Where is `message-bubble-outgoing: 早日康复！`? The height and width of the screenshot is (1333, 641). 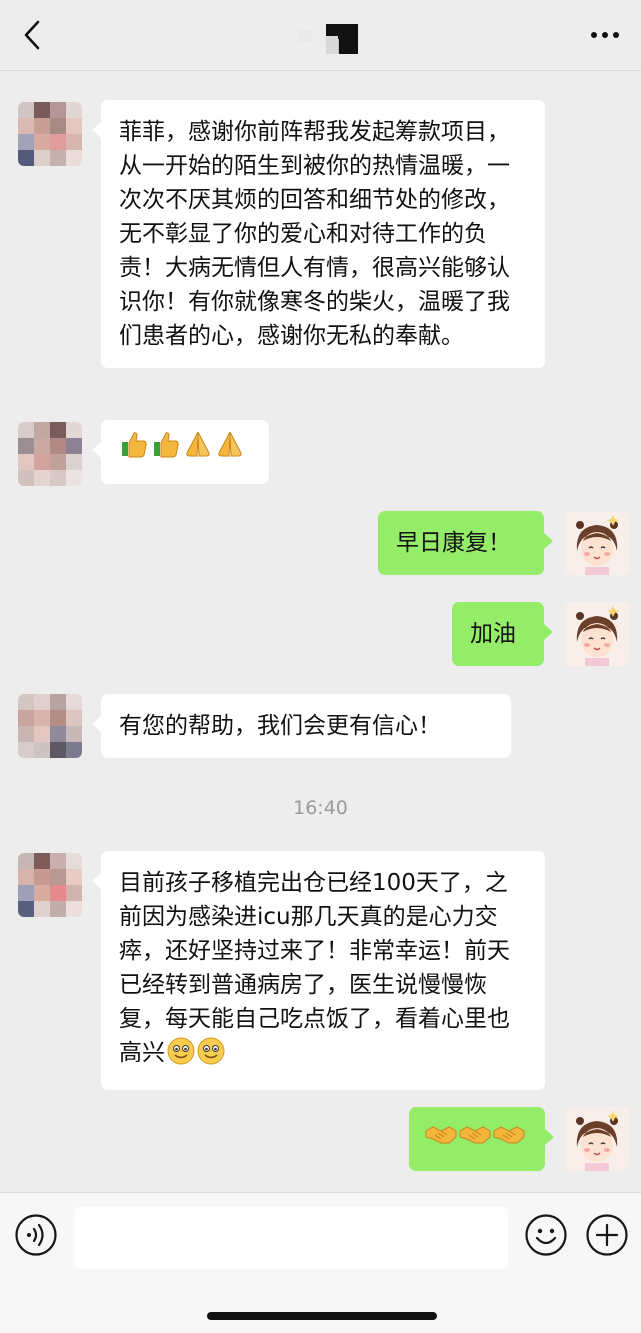
message-bubble-outgoing: 早日康复！ is located at coordinates (465, 543).